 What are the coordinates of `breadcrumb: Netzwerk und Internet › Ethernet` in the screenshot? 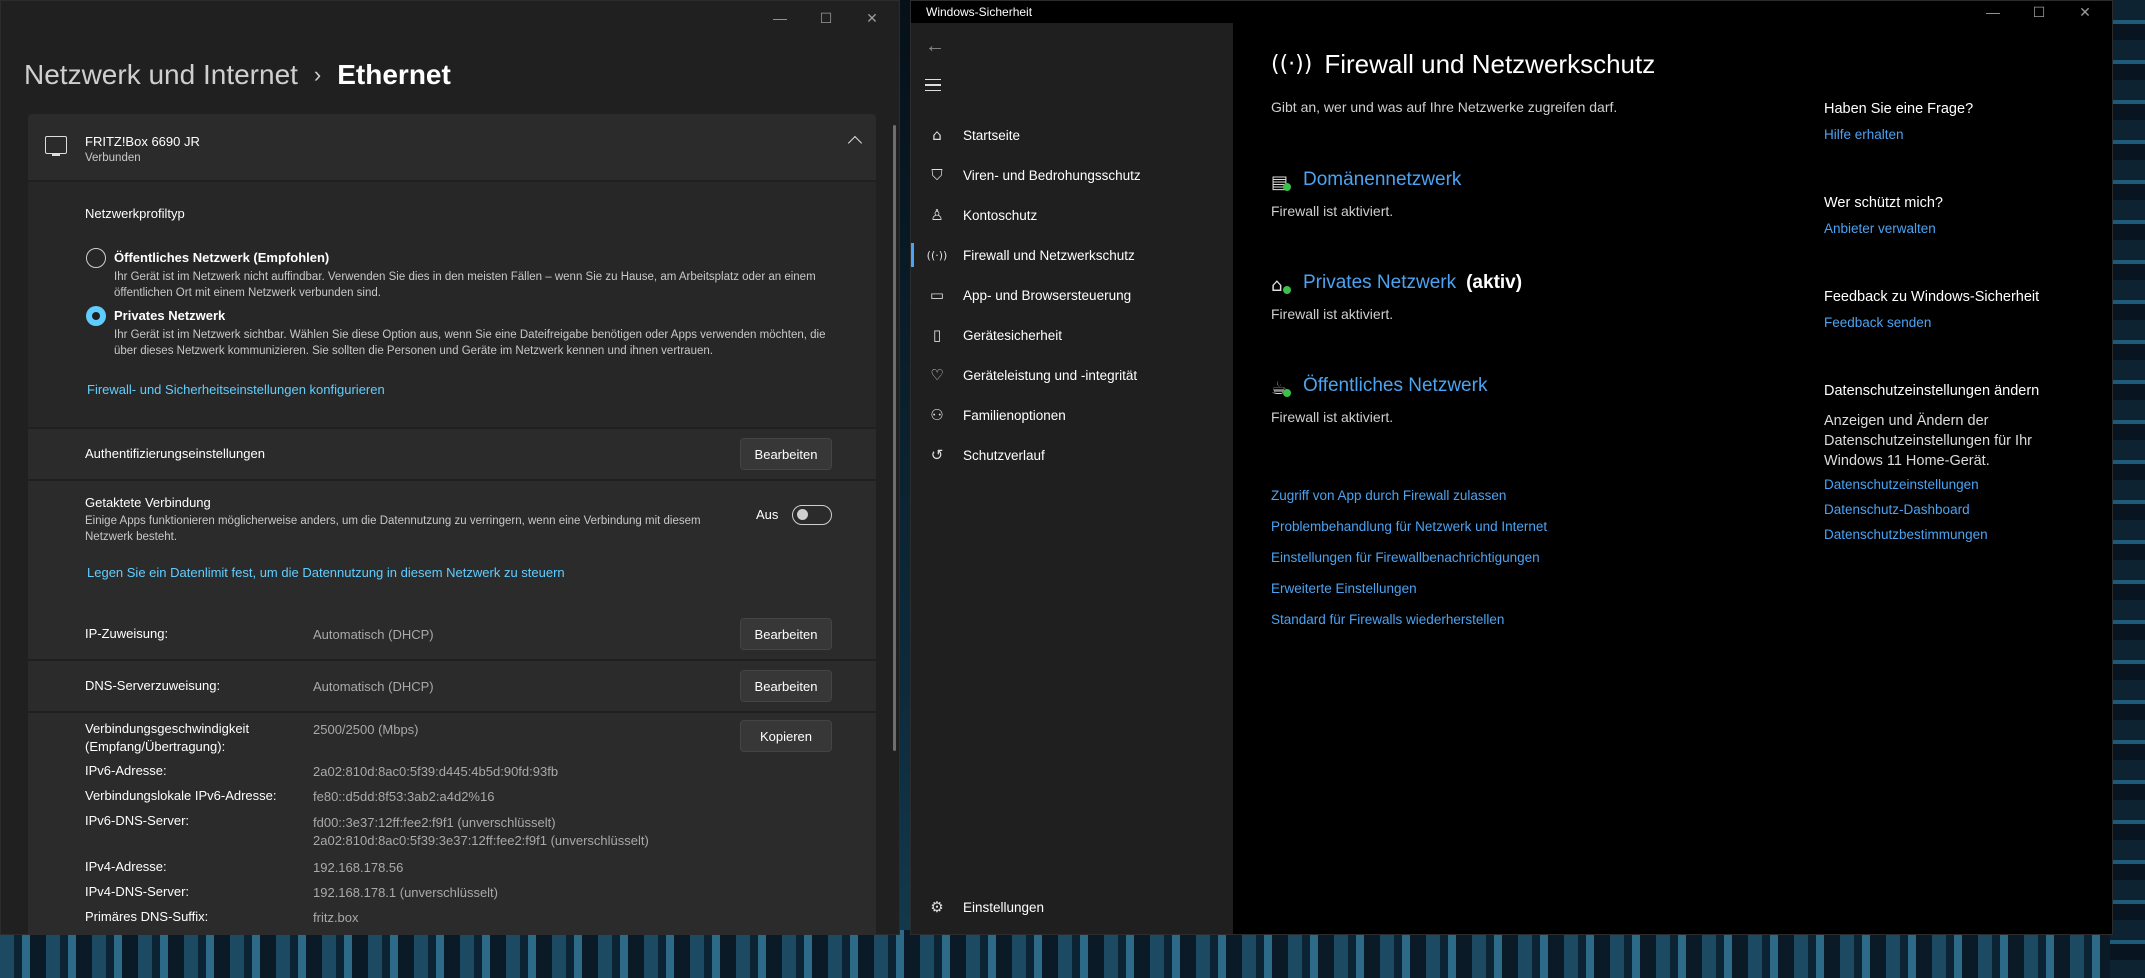 It's located at (237, 75).